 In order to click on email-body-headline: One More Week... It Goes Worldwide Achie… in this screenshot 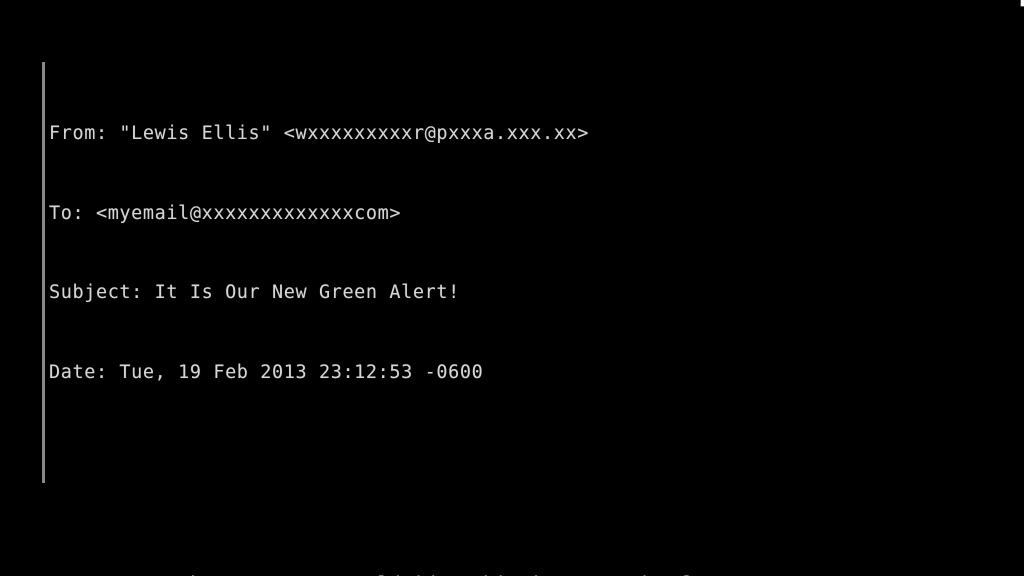, I will do `click(519, 574)`.